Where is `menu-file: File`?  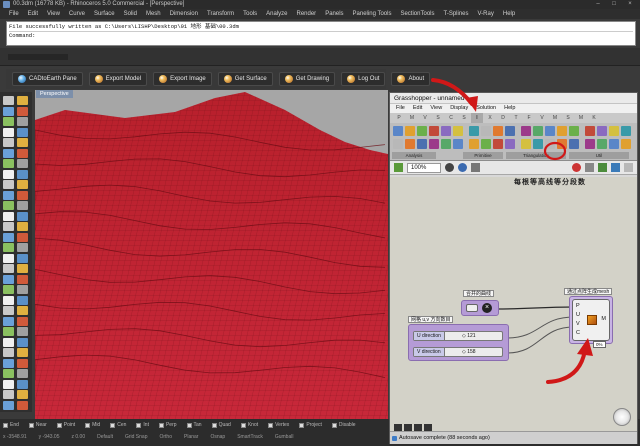 menu-file: File is located at coordinates (14, 14).